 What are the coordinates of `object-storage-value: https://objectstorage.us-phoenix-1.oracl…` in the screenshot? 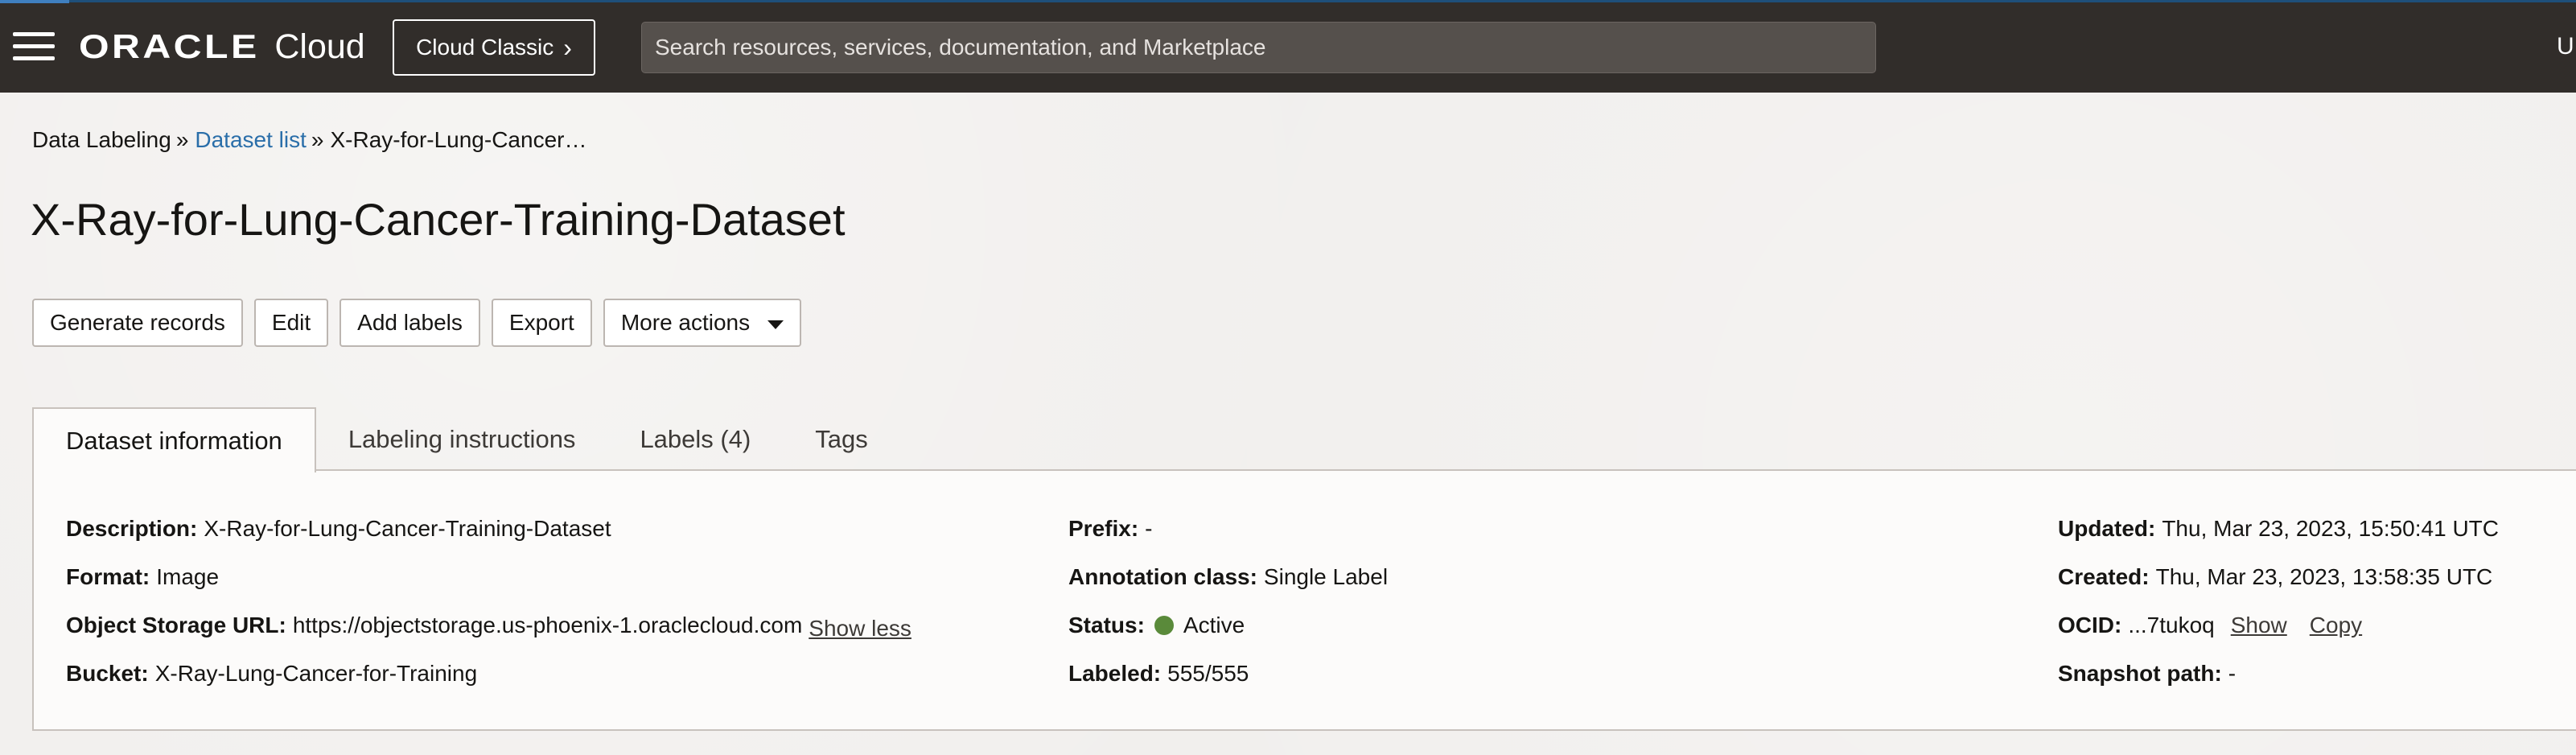 It's located at (547, 625).